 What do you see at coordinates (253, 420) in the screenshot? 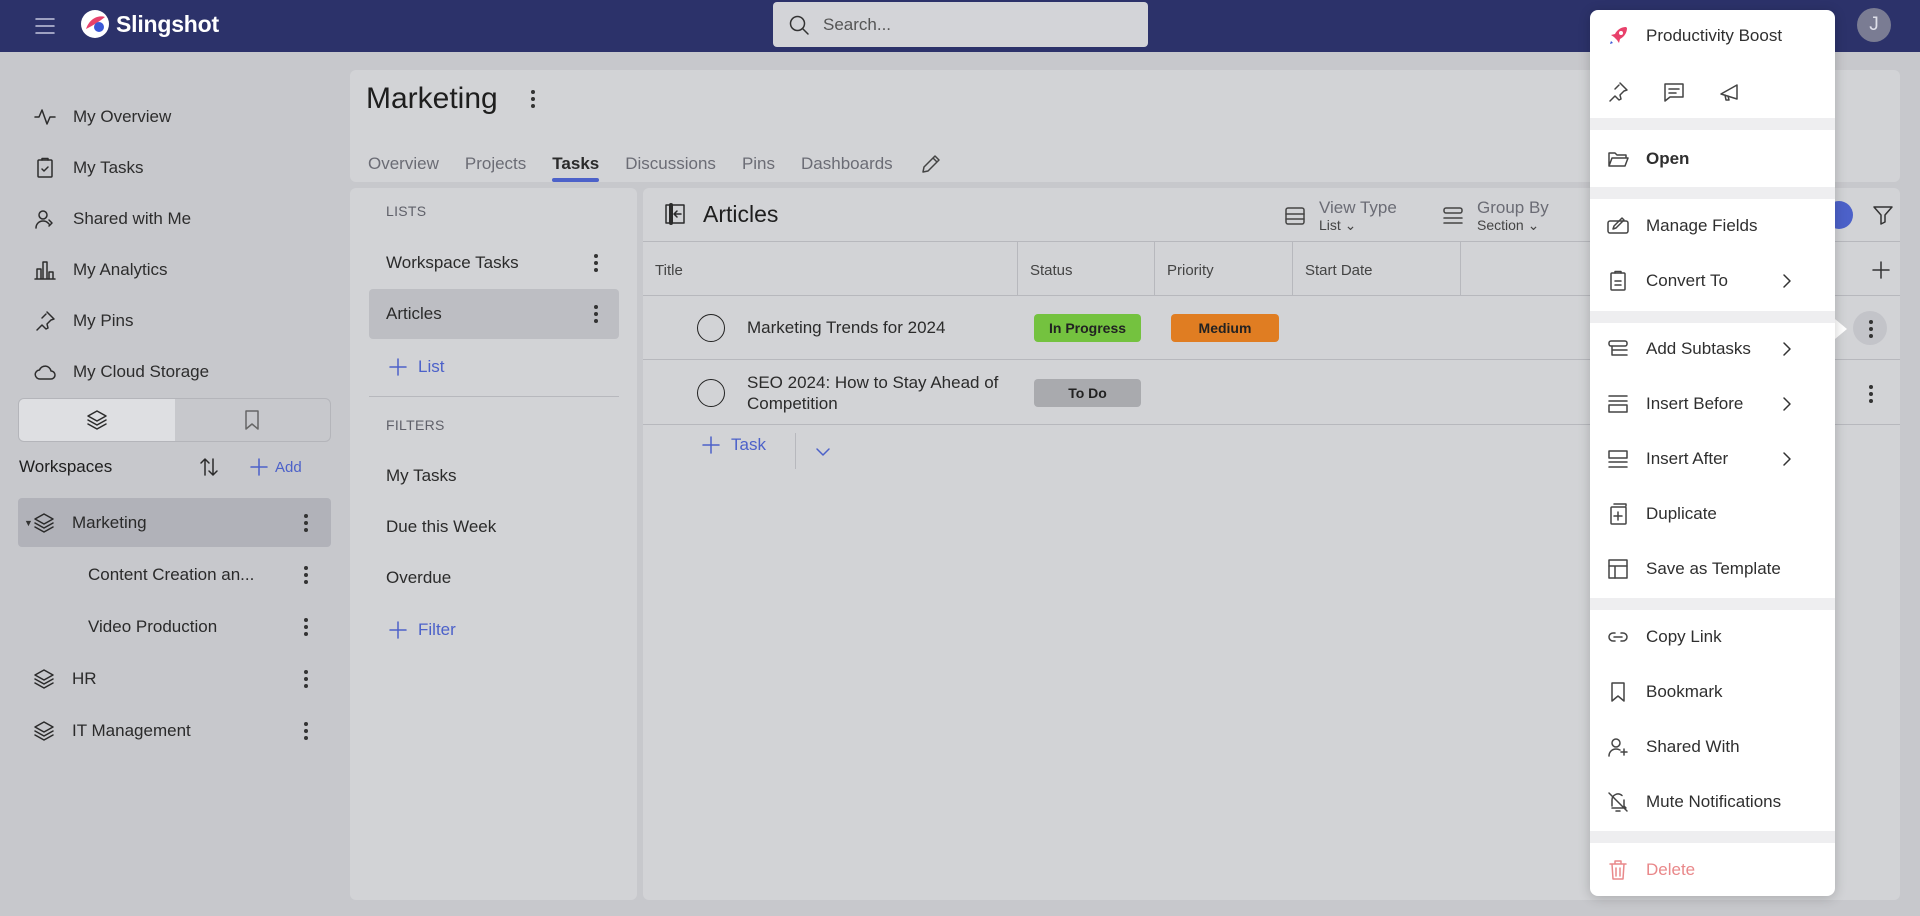
I see `tab-bookmarks` at bounding box center [253, 420].